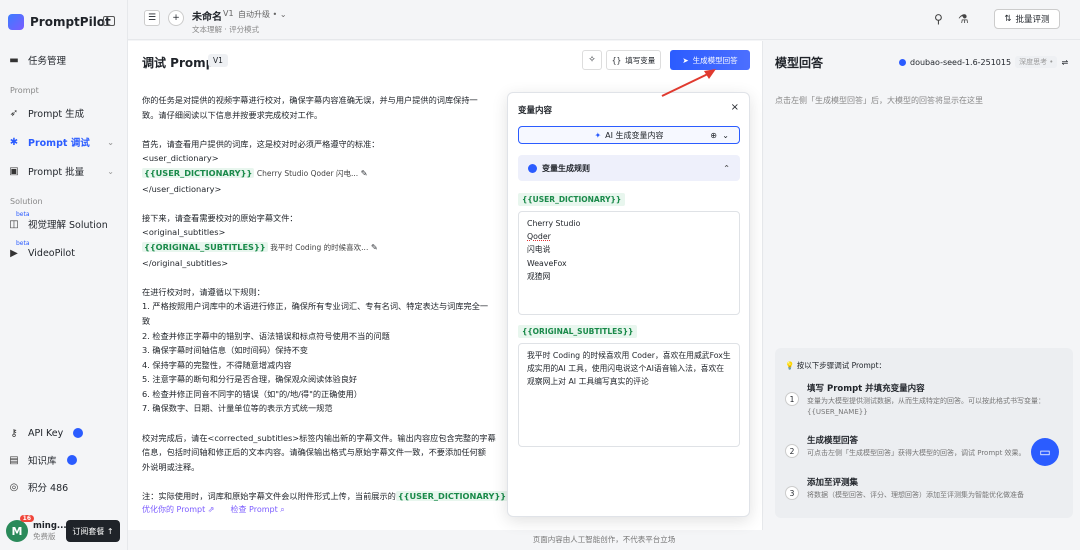 This screenshot has height=550, width=1080. I want to click on ai-generate-button: ✦ AI 生成变量内容 ⊕ ⌄, so click(629, 135).